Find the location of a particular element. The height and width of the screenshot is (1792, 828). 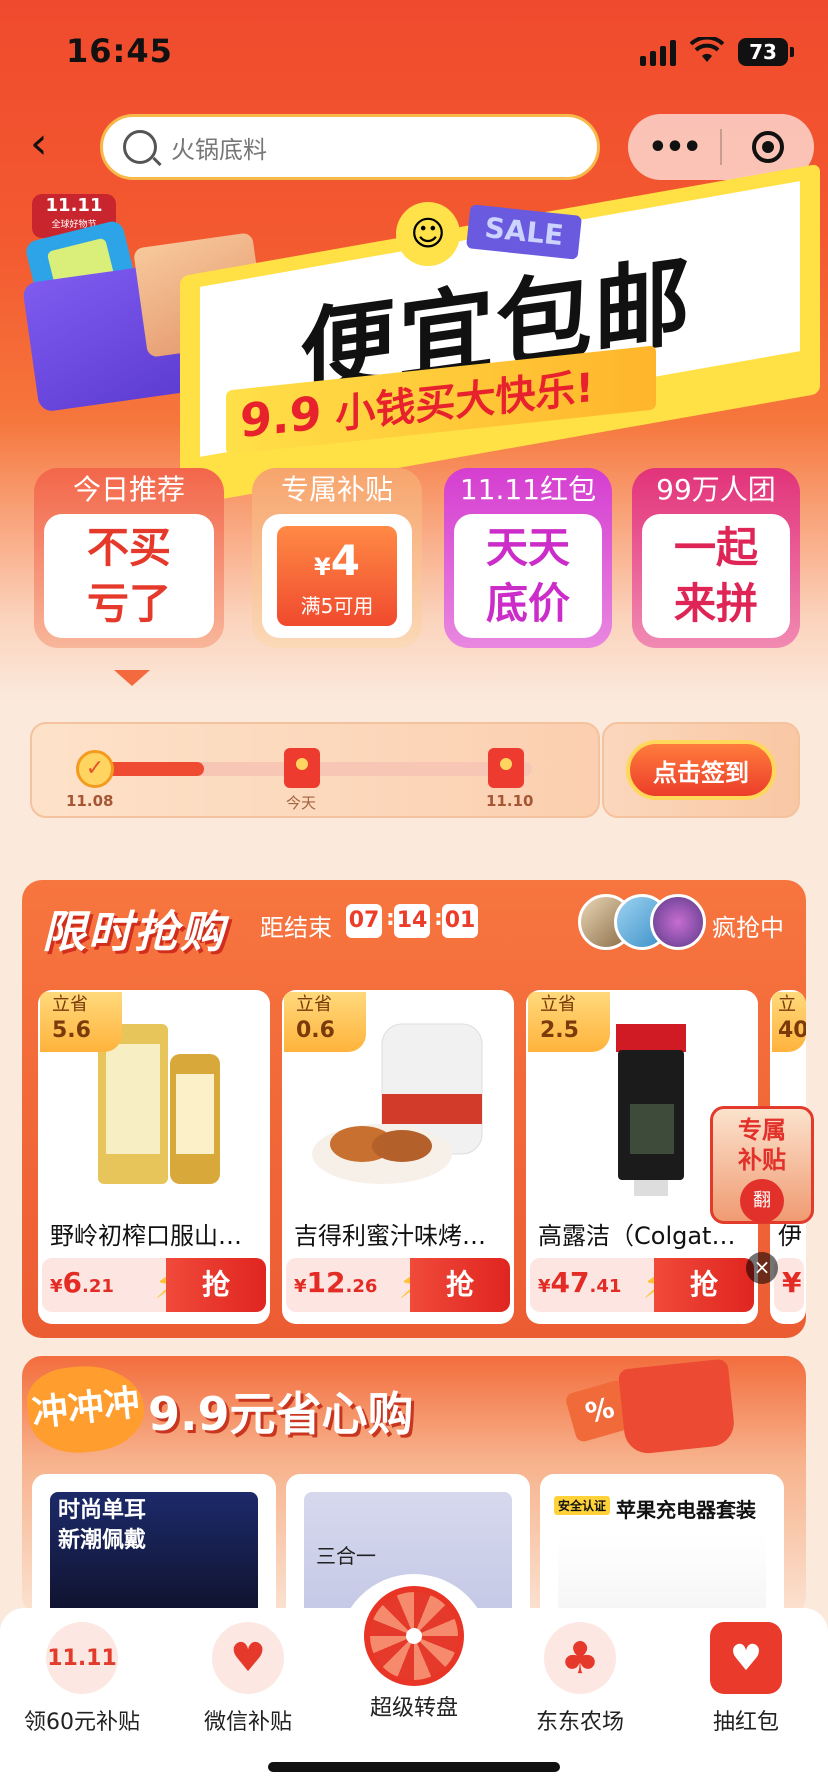

checkin-button-wrap: 点击签到 is located at coordinates (701, 770).